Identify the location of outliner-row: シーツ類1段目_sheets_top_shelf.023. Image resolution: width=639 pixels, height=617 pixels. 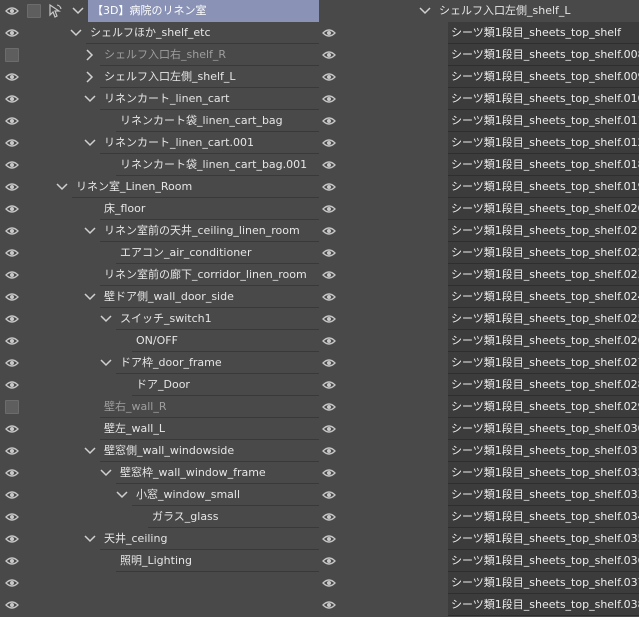
(479, 275).